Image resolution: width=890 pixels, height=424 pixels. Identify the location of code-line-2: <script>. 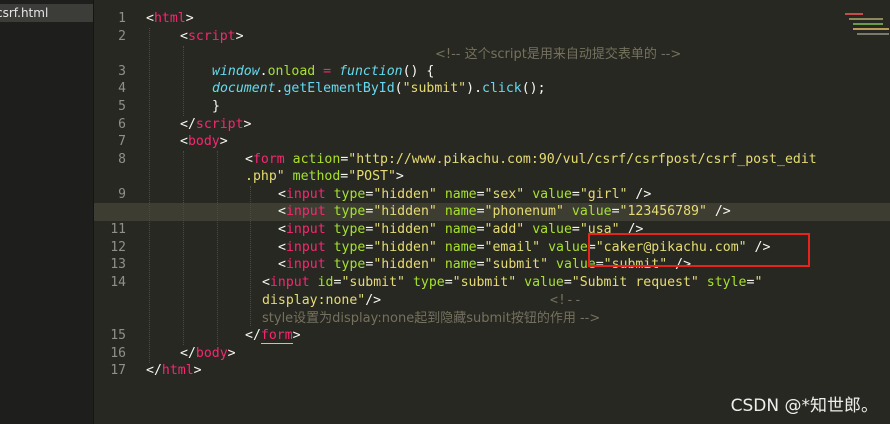
(212, 37).